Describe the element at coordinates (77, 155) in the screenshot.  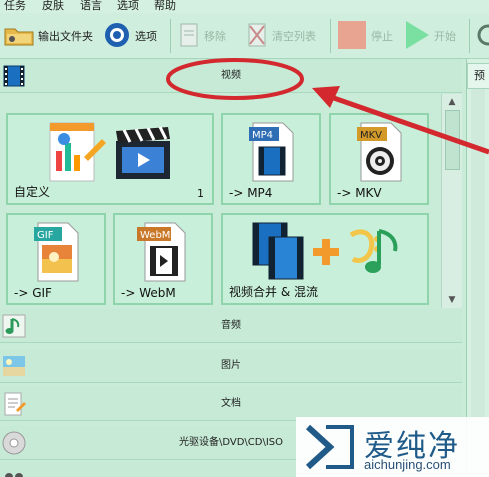
I see `document-chart-icon` at that location.